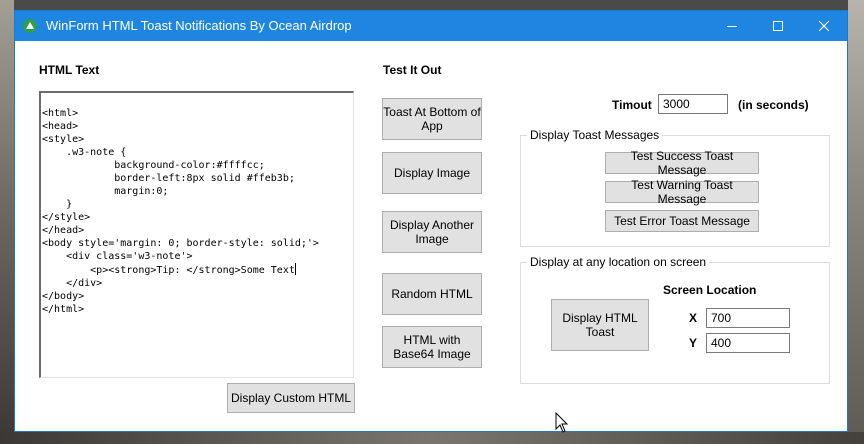 This screenshot has height=444, width=864. I want to click on code-line: background-color:#ffffcc;, so click(153, 165).